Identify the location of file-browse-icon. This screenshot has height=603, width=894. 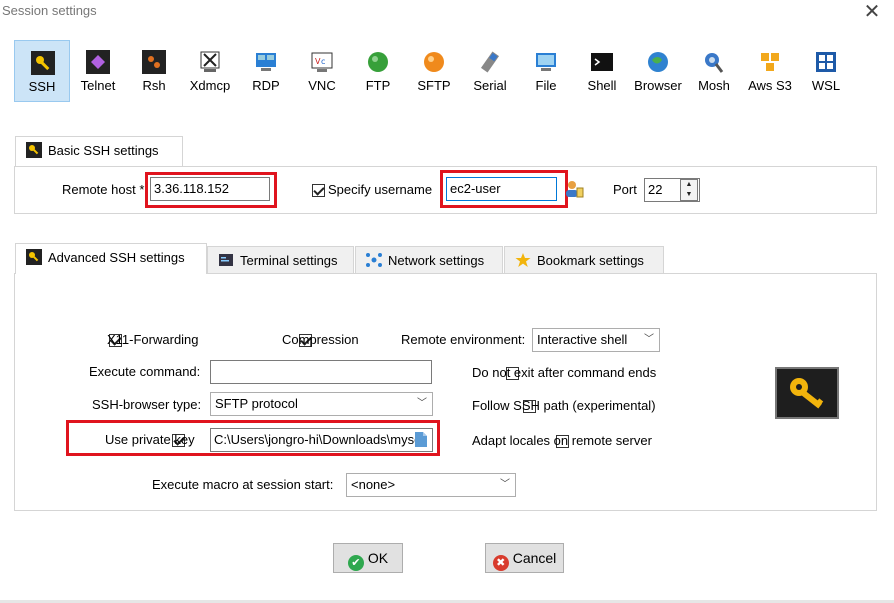
(421, 439).